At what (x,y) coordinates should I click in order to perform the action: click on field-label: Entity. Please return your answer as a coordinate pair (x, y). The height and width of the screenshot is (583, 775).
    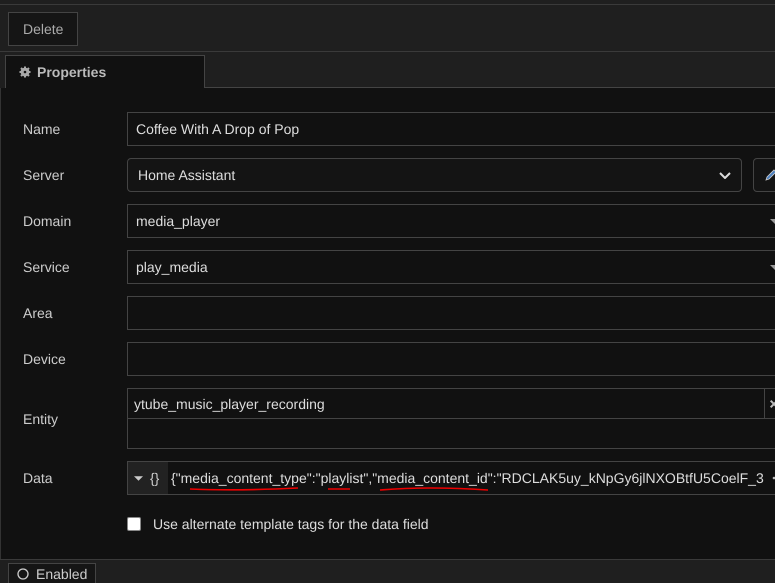
    Looking at the image, I should click on (41, 418).